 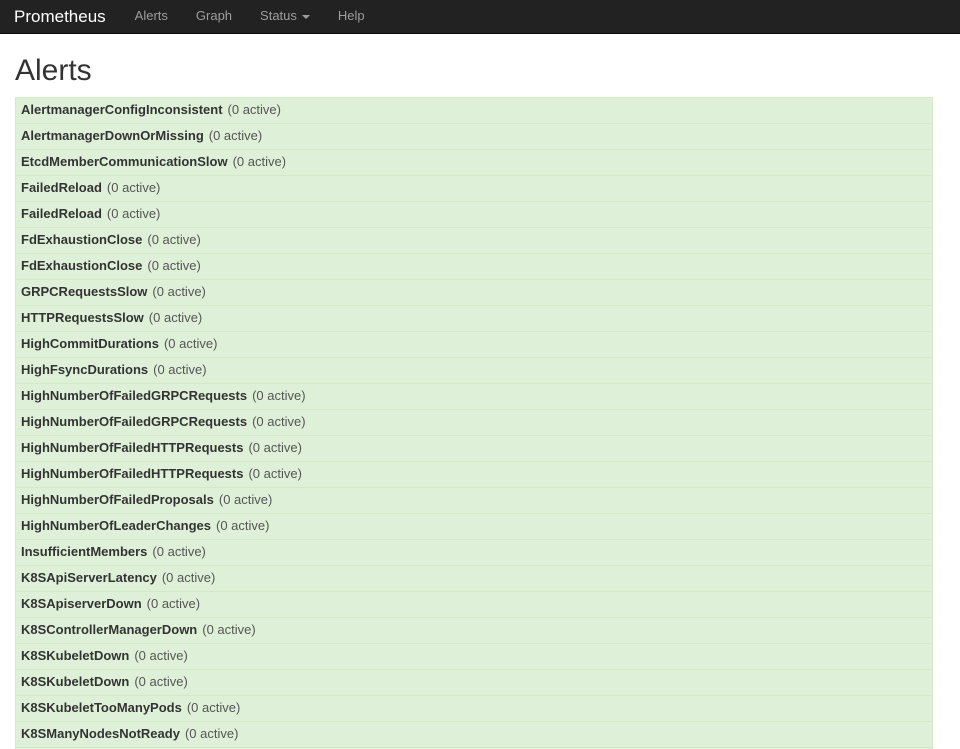 What do you see at coordinates (474, 734) in the screenshot?
I see `alert-row: K8SManyNodesNotReady (0 active)` at bounding box center [474, 734].